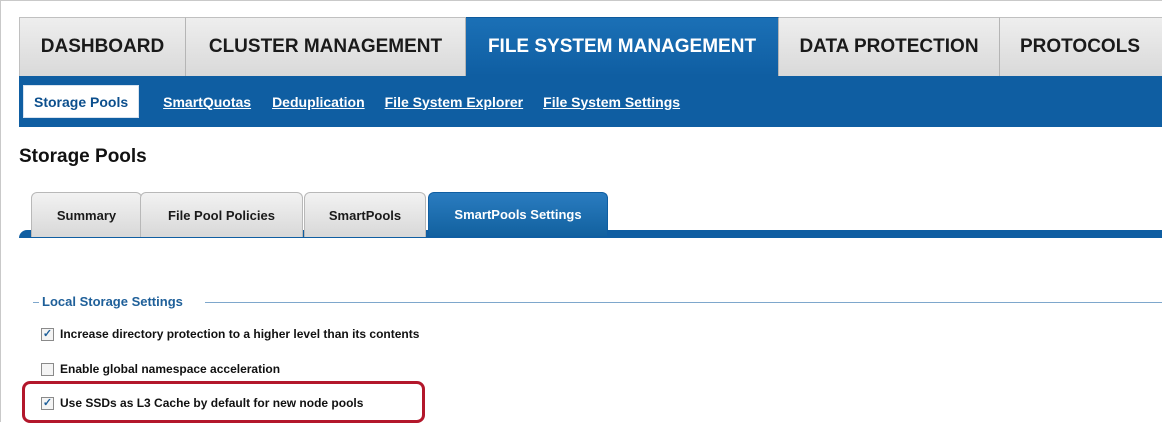 Image resolution: width=1162 pixels, height=423 pixels. Describe the element at coordinates (318, 102) in the screenshot. I see `sub-nav-deduplication: Deduplication` at that location.